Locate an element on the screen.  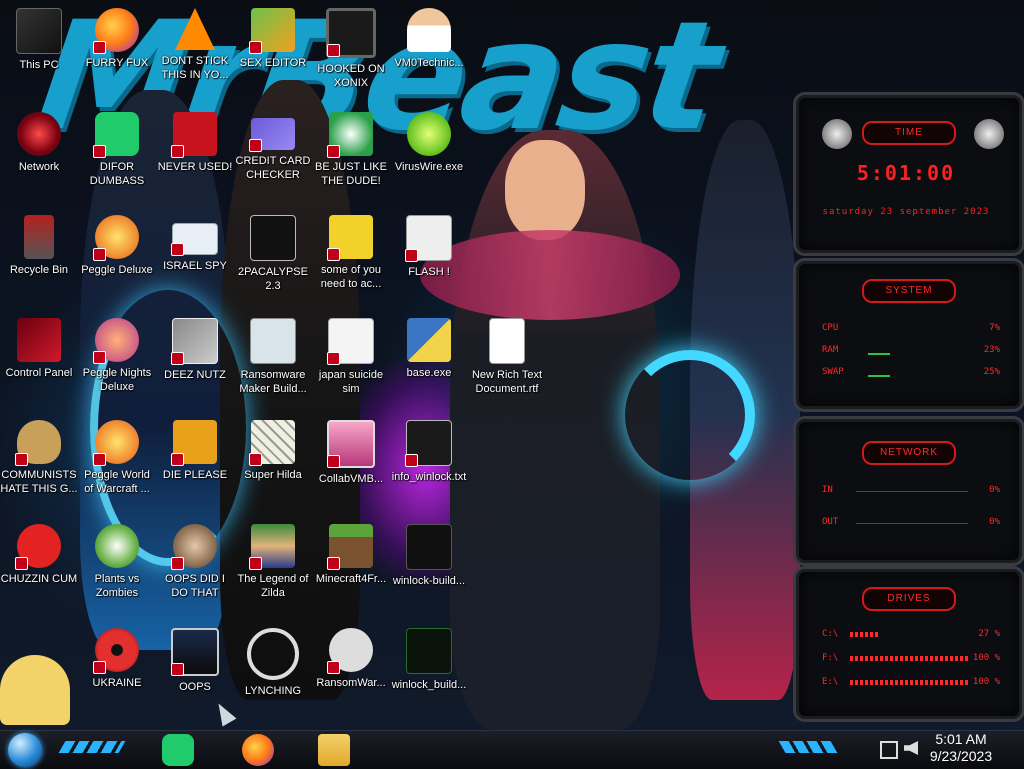
peggle-nights-icon is located at coordinates (116, 341).